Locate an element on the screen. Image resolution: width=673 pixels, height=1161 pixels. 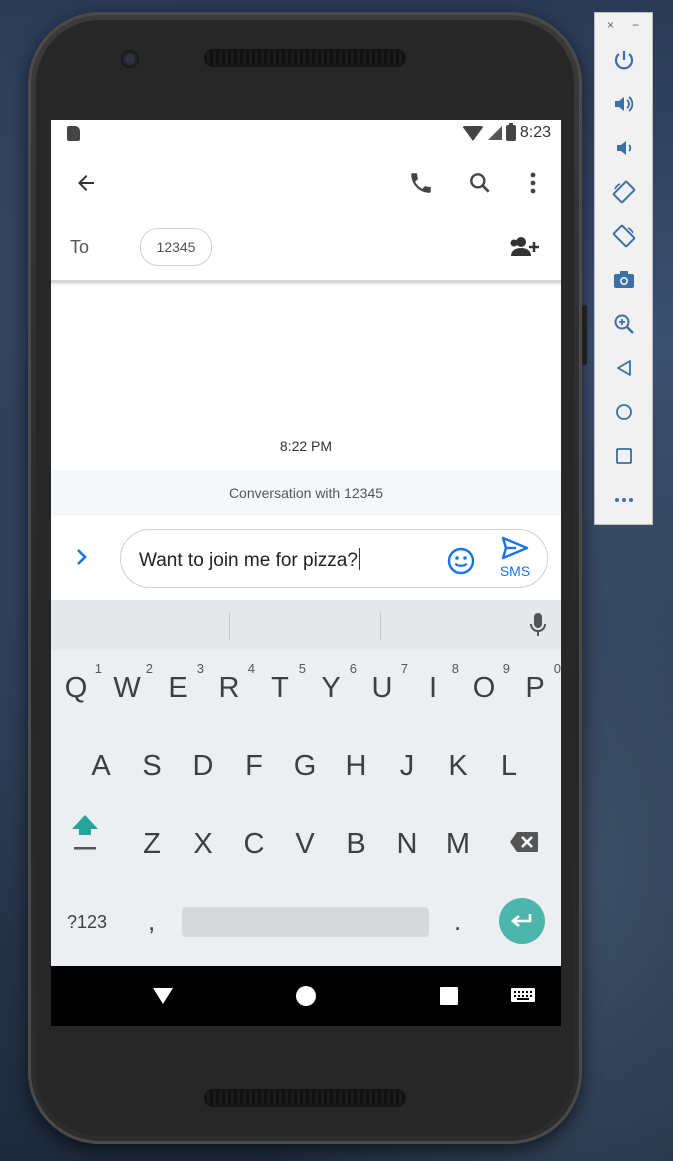
volume-up-icon is located at coordinates (624, 104).